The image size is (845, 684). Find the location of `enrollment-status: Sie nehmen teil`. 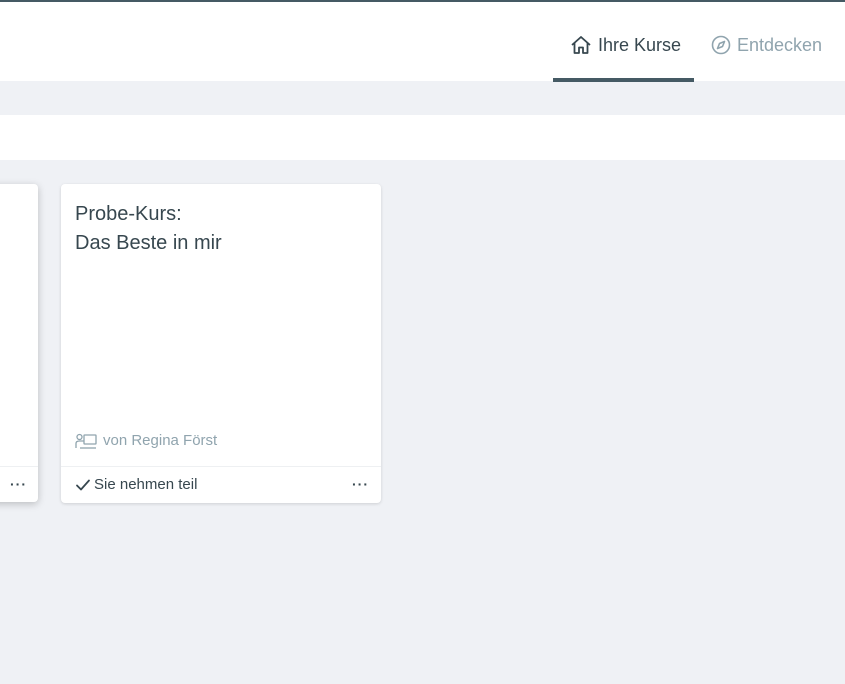

enrollment-status: Sie nehmen teil is located at coordinates (136, 484).